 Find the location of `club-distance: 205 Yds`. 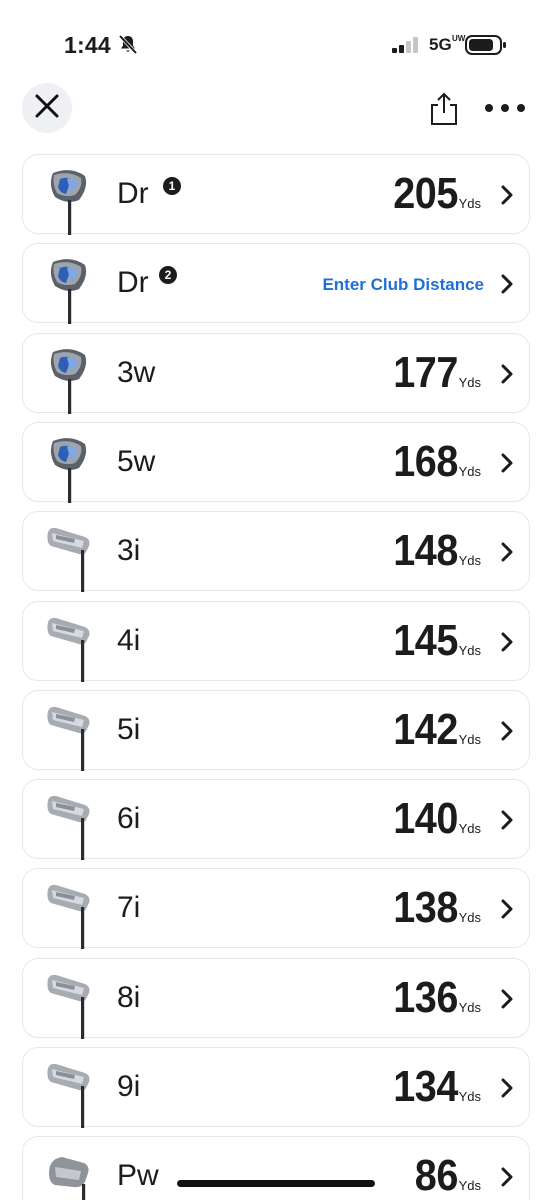

club-distance: 205 Yds is located at coordinates (433, 194).